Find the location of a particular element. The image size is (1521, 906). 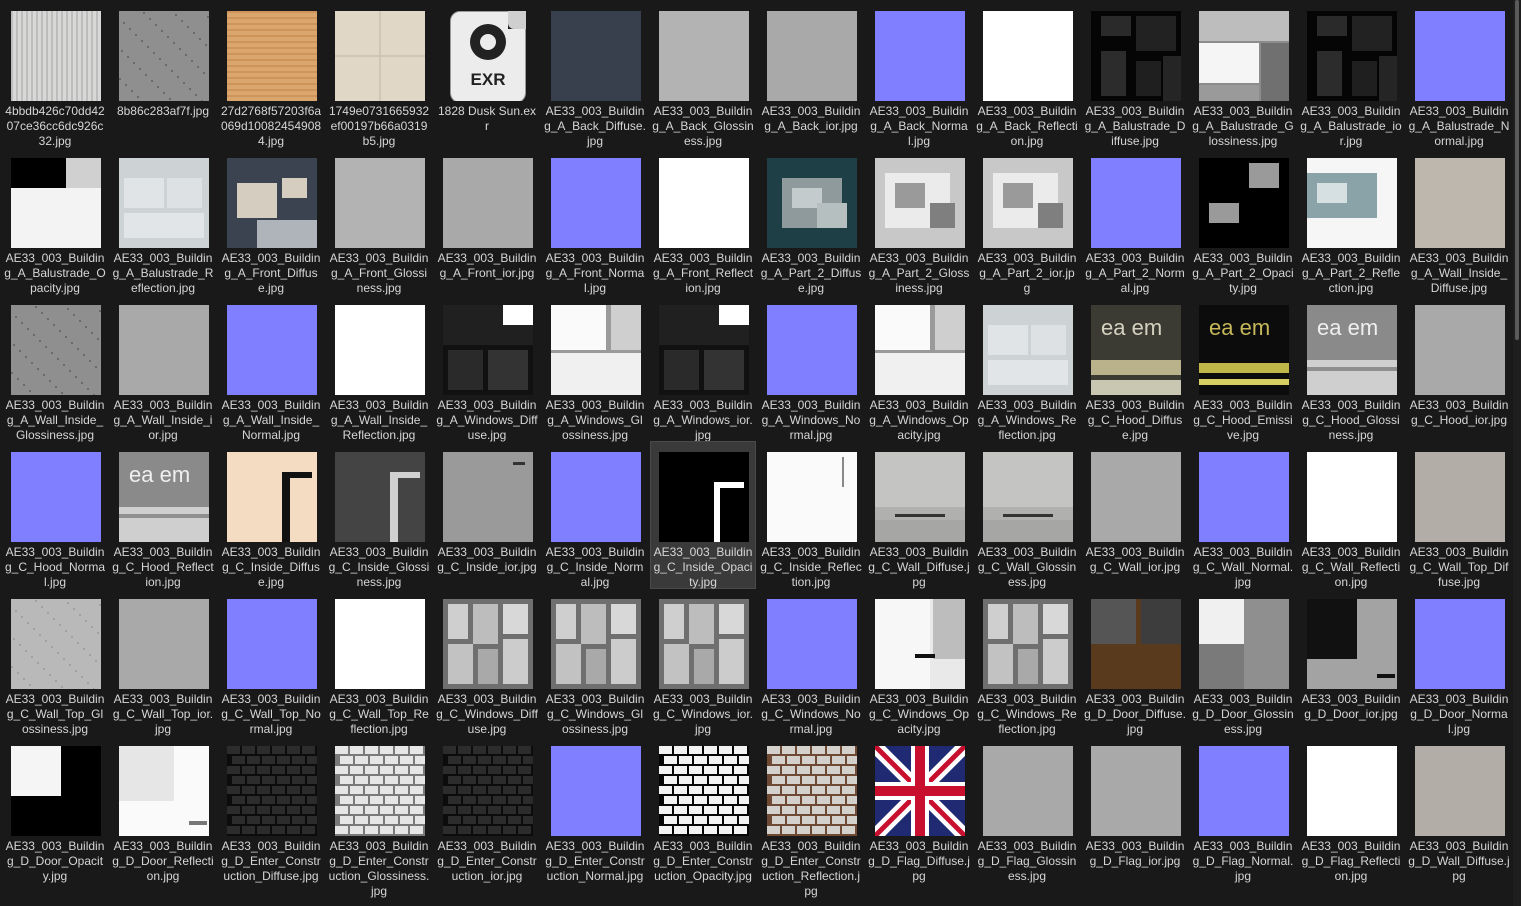

file-item: AE33_003_Building_D_Flag_ior.jpg is located at coordinates (1135, 809).